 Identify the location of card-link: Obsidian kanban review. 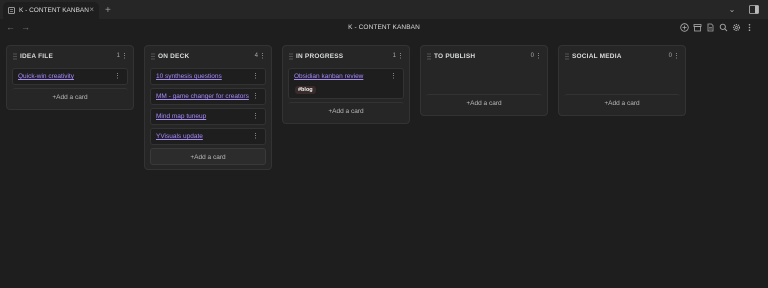
(328, 76).